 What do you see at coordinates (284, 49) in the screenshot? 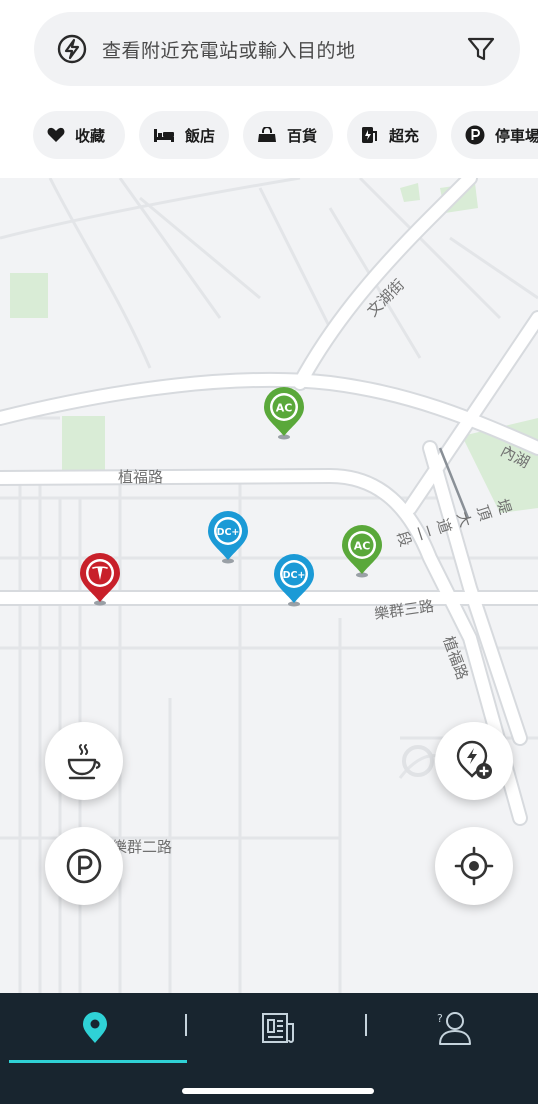
I see `search-placeholder: 查看附近充電站或輸入目的地` at bounding box center [284, 49].